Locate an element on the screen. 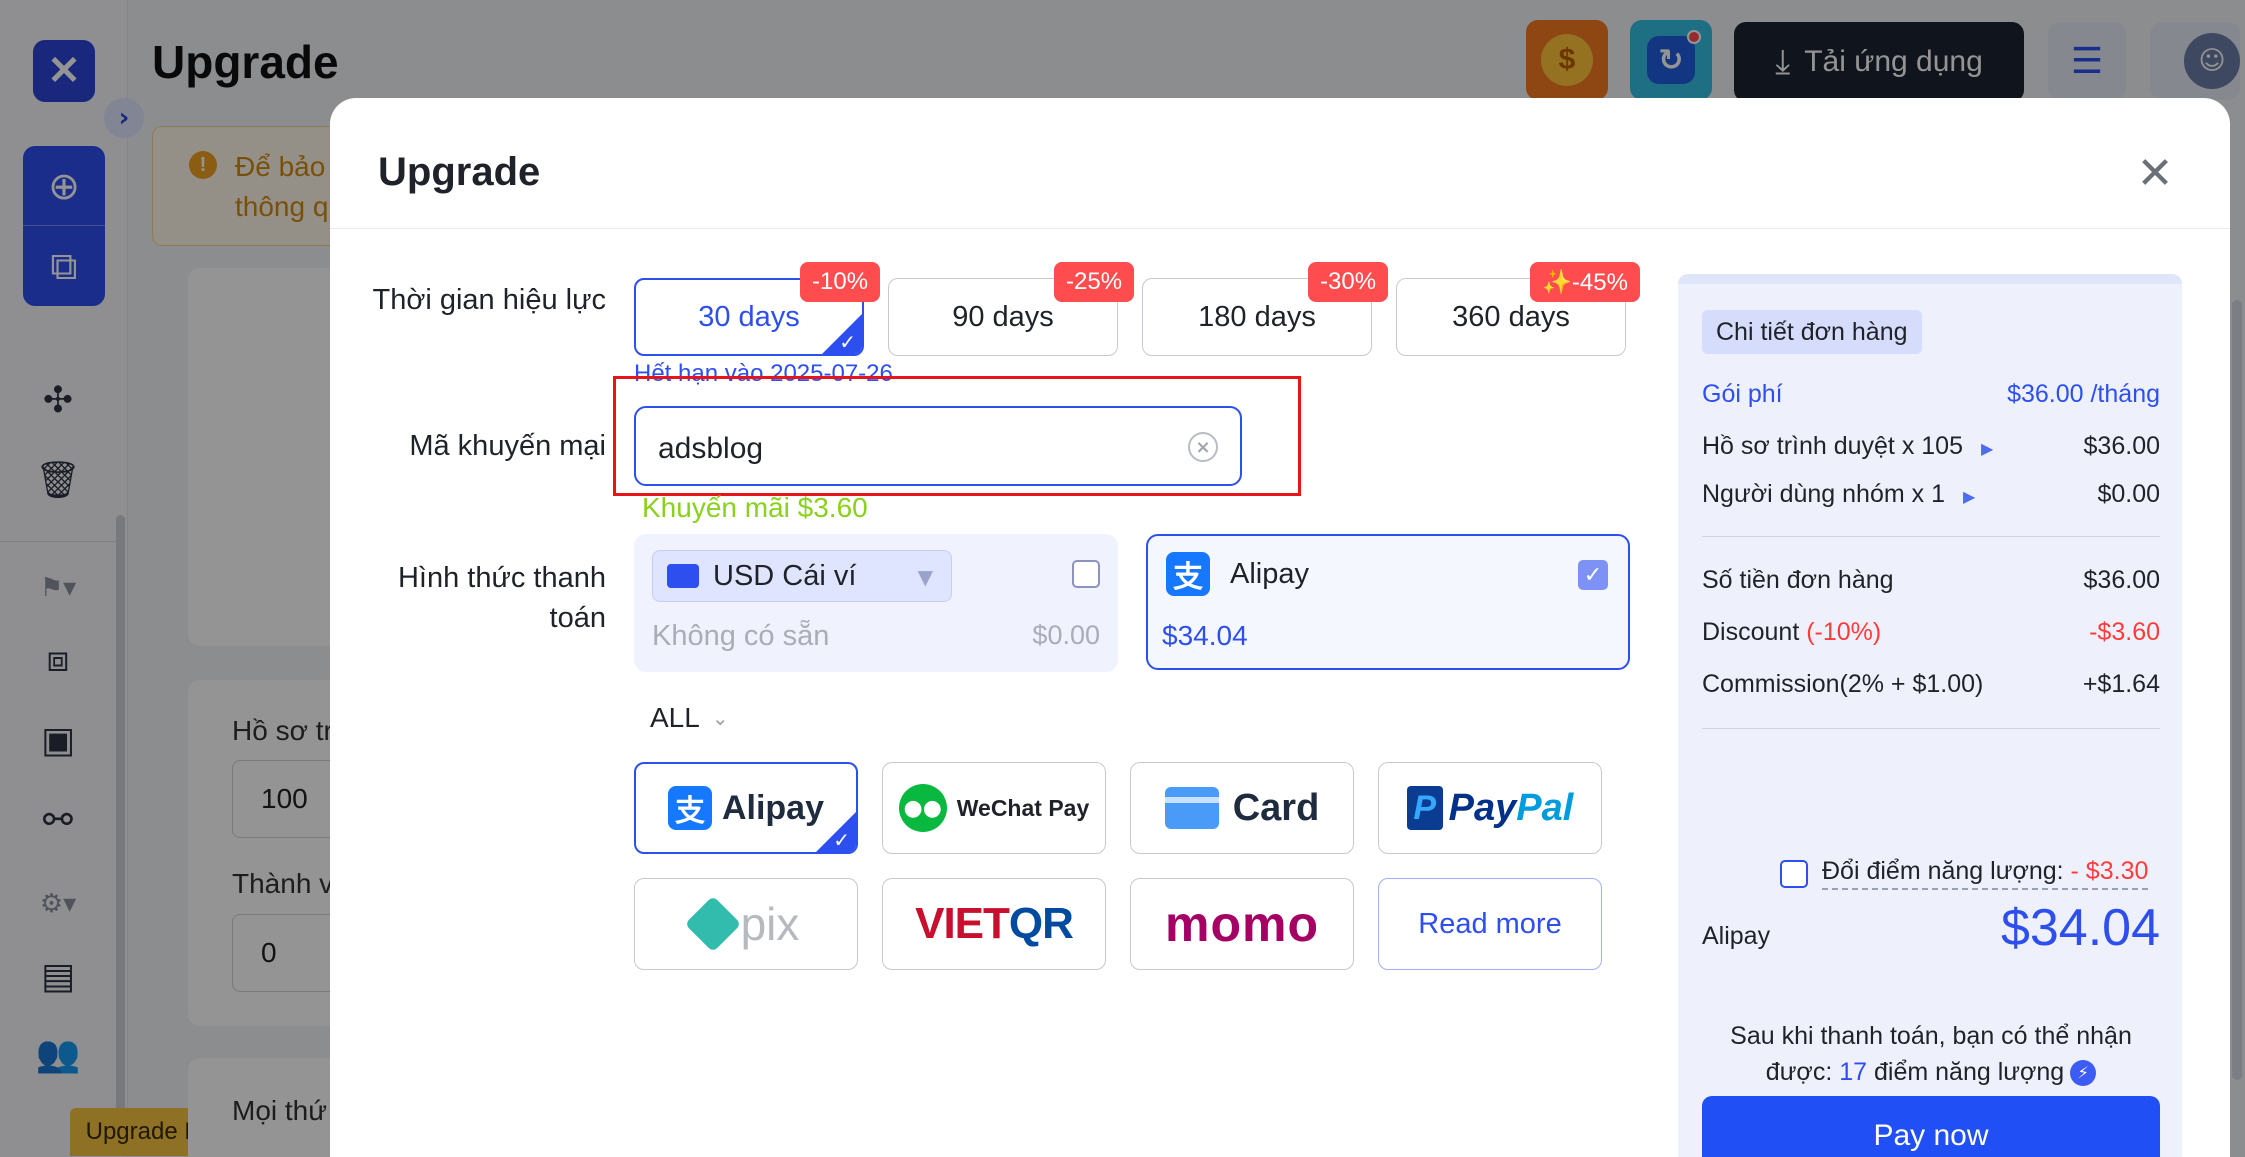  duration-option-label: 90 days is located at coordinates (1003, 316).